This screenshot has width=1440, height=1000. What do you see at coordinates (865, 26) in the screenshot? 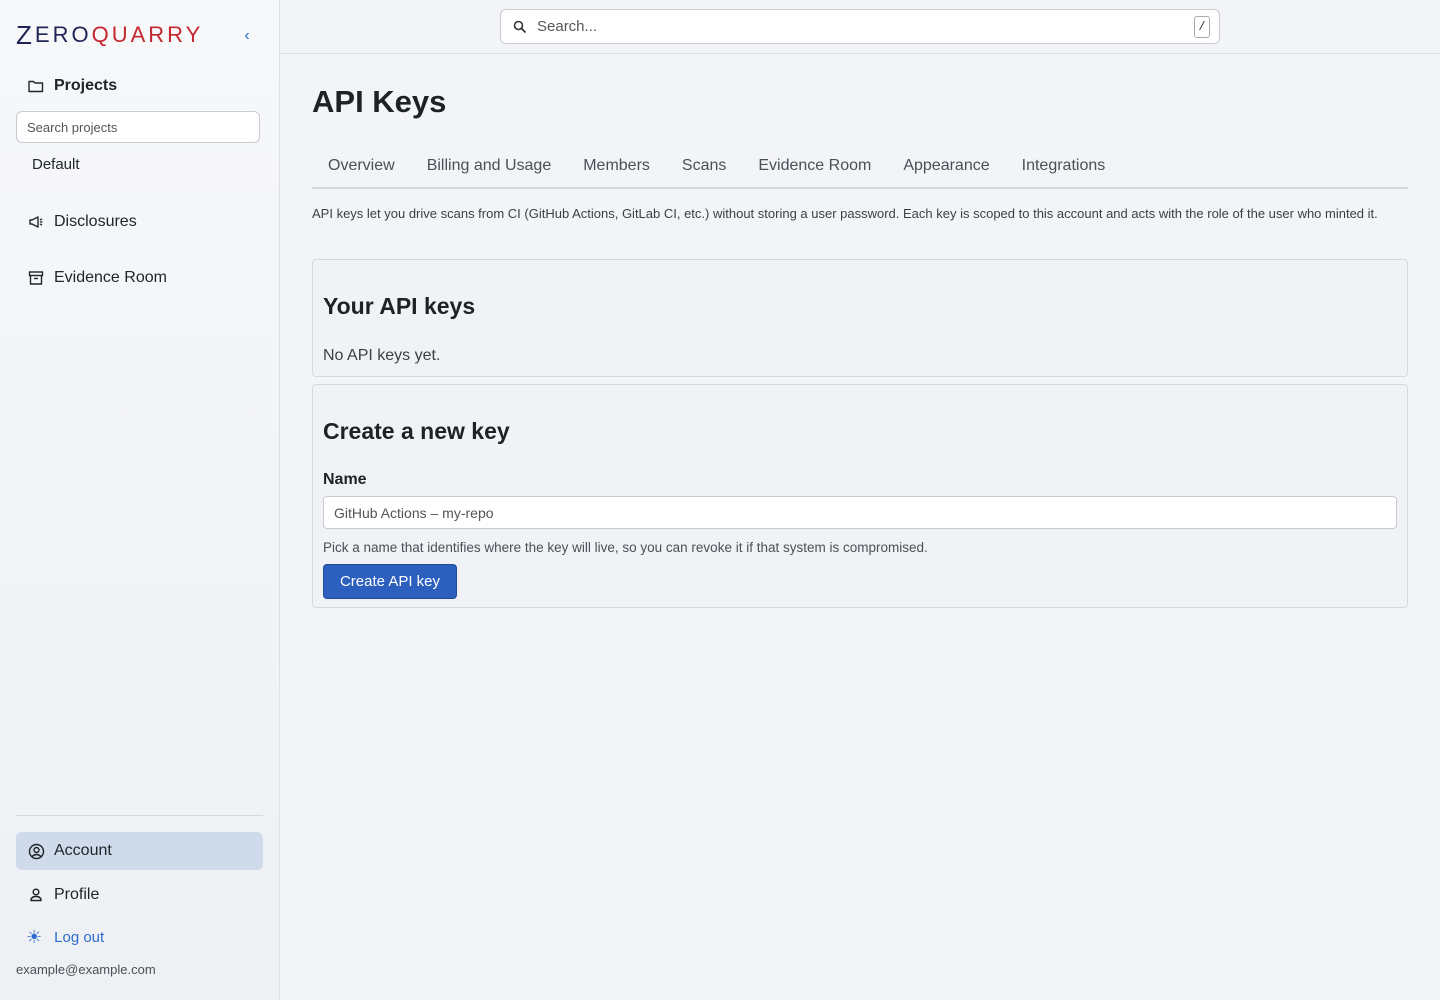
I see `global-search-input` at bounding box center [865, 26].